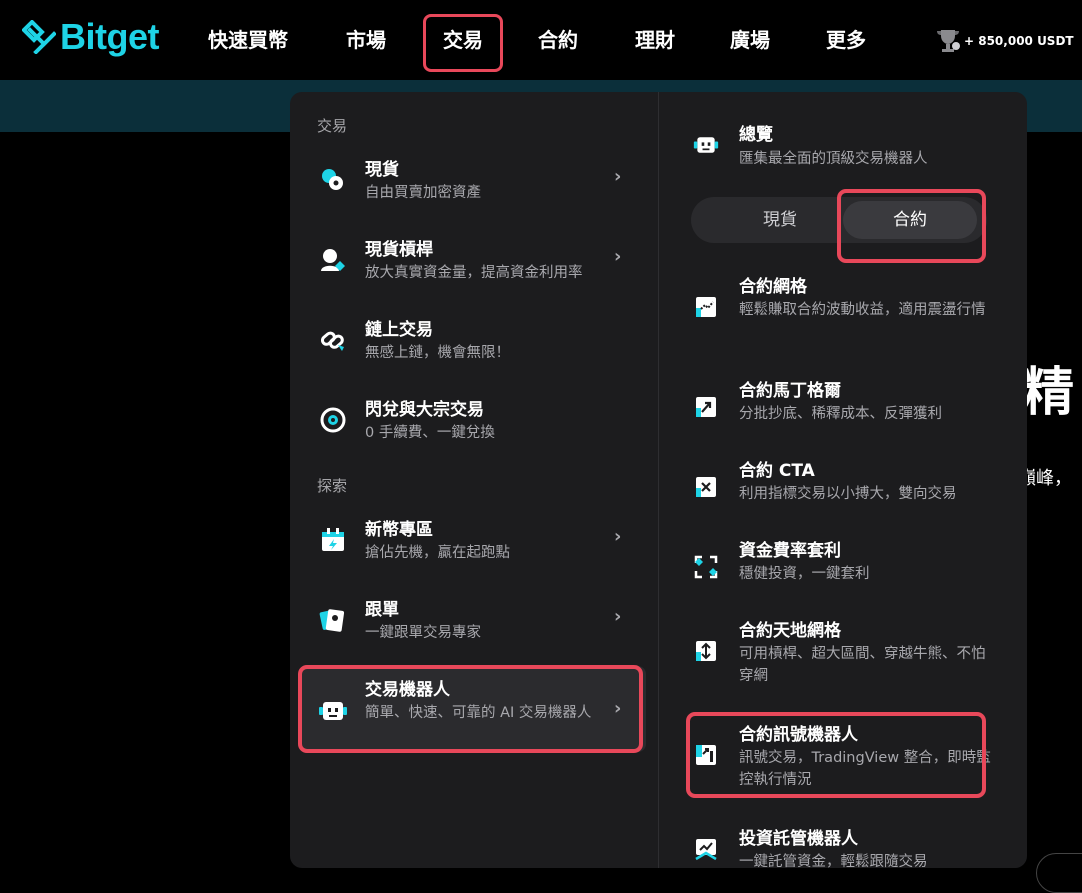  I want to click on spot-coin-icon, so click(332, 179).